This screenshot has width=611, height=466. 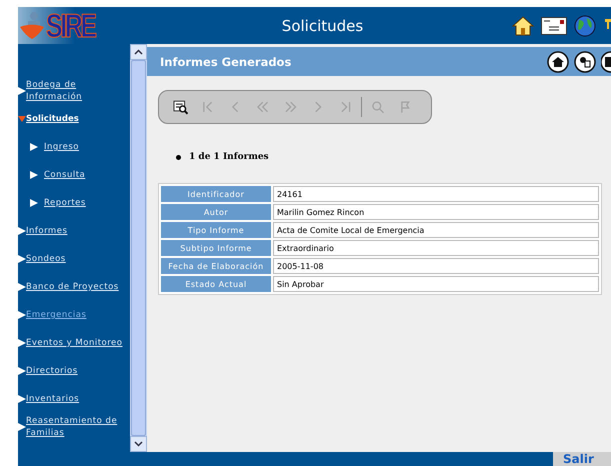 I want to click on sidebar-link: Eventos y Monitoreo, so click(x=74, y=343).